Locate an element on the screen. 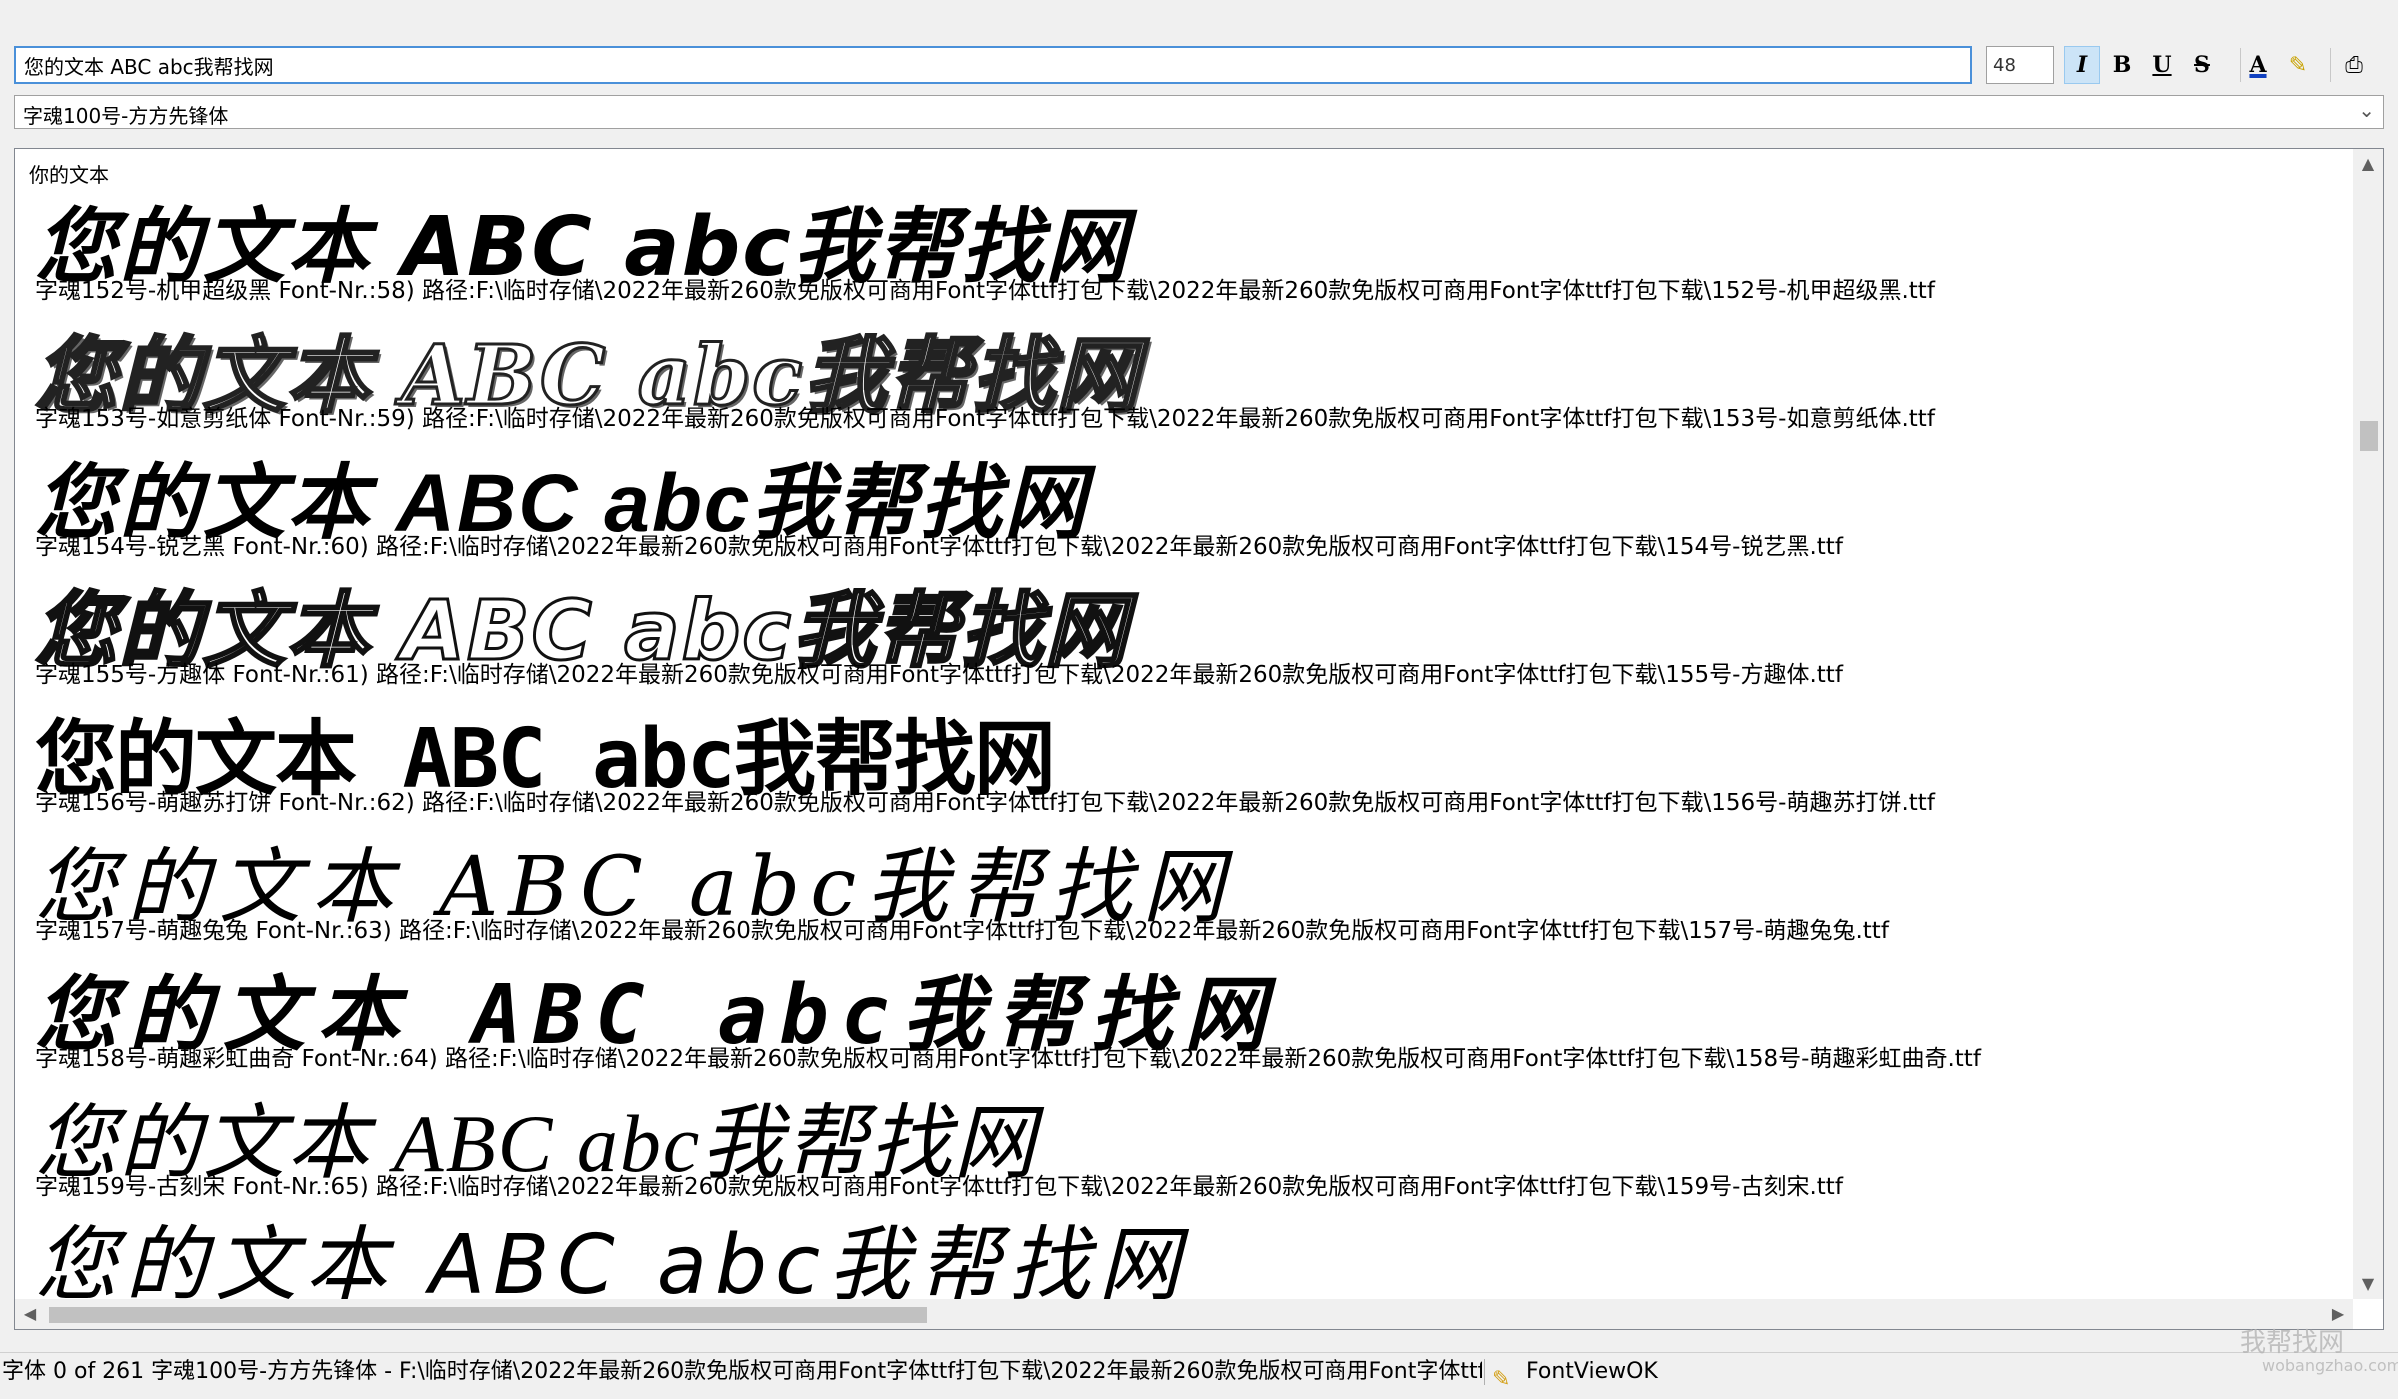  font-sample: 您的文本 ABC abc我帮找网 is located at coordinates (612, 1265).